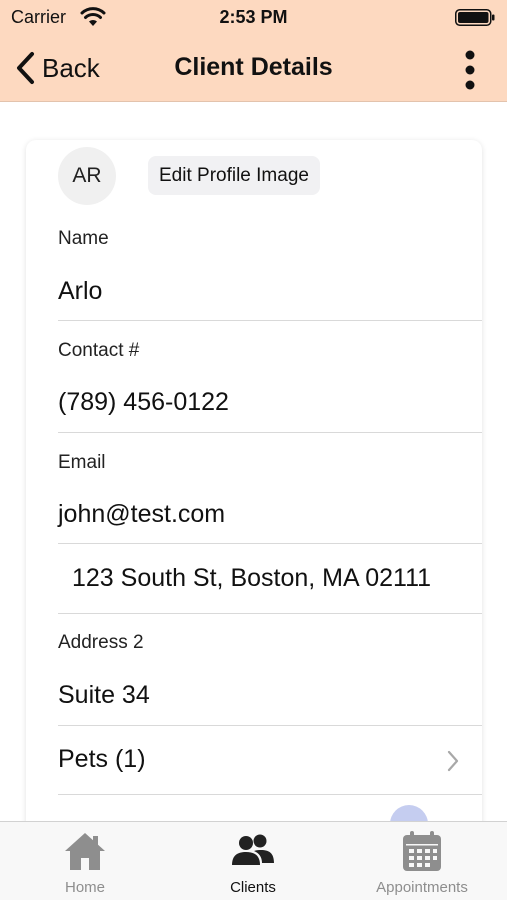  Describe the element at coordinates (101, 642) in the screenshot. I see `address-2-label: Address 2` at that location.